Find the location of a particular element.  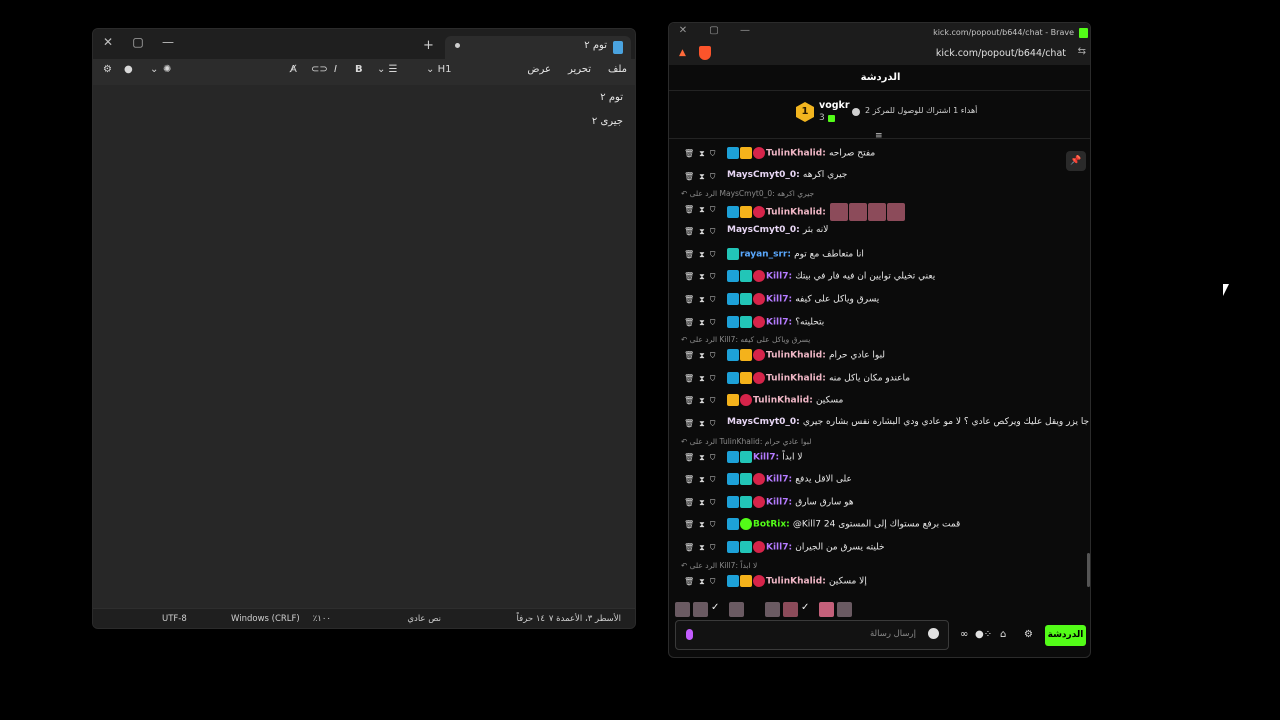

chat-message: 🗑⧗⛉ Kill7: يسرق وياكل على كيفه is located at coordinates (879, 301).